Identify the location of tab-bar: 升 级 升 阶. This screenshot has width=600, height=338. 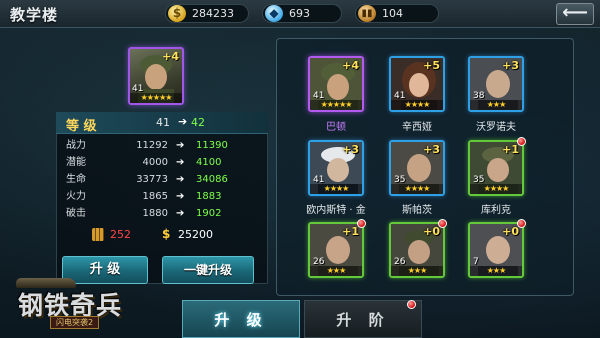
(307, 319).